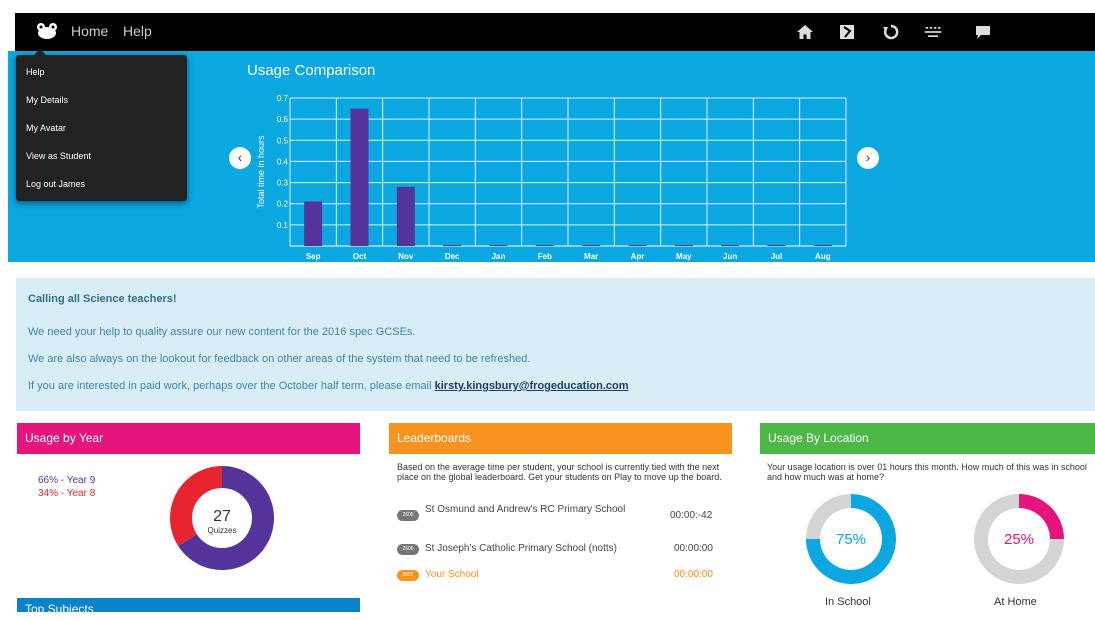 This screenshot has width=1095, height=620. Describe the element at coordinates (452, 256) in the screenshot. I see `x-tick-label: Dec` at that location.